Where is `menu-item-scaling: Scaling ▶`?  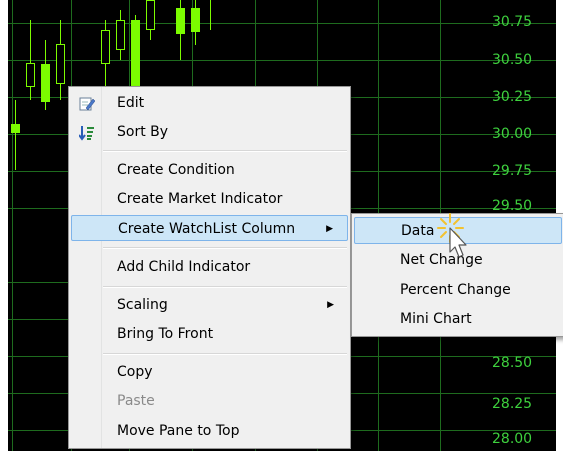 menu-item-scaling: Scaling ▶ is located at coordinates (209, 305).